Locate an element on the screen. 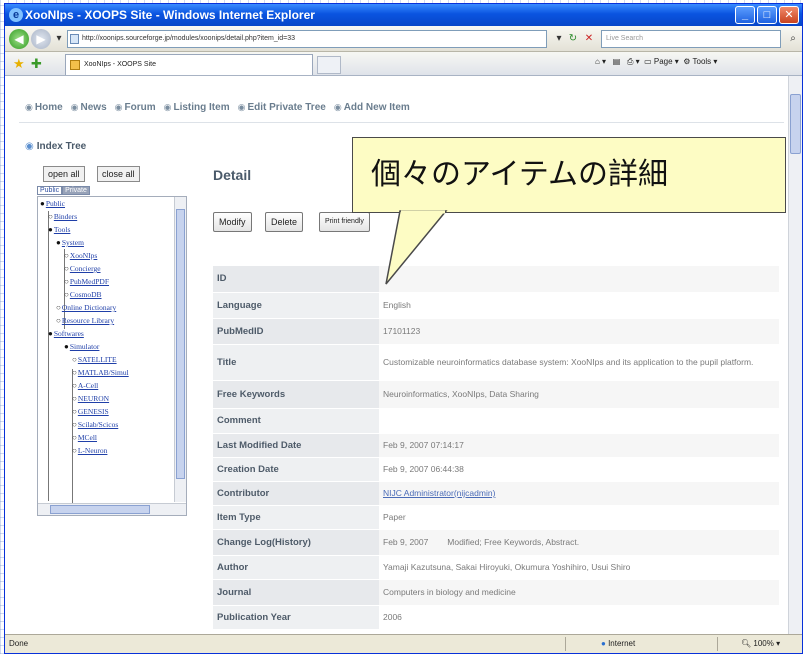 The height and width of the screenshot is (654, 803). index-tree-title: Index Tree is located at coordinates (55, 146).